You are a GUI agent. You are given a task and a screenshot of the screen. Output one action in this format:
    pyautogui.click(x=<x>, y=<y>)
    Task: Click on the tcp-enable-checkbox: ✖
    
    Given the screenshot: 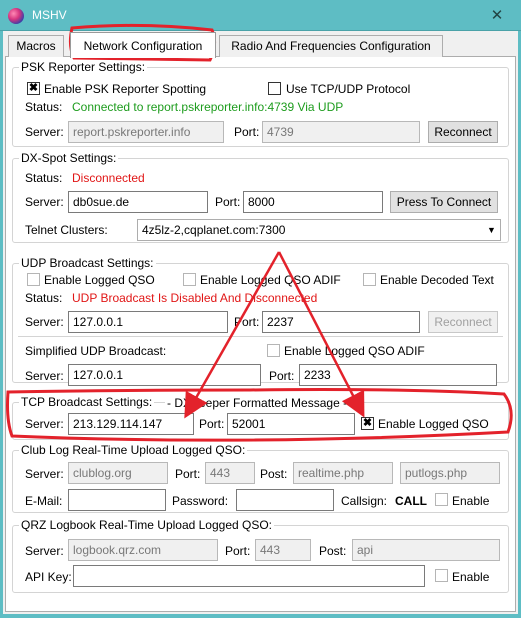 What is the action you would take?
    pyautogui.click(x=367, y=423)
    